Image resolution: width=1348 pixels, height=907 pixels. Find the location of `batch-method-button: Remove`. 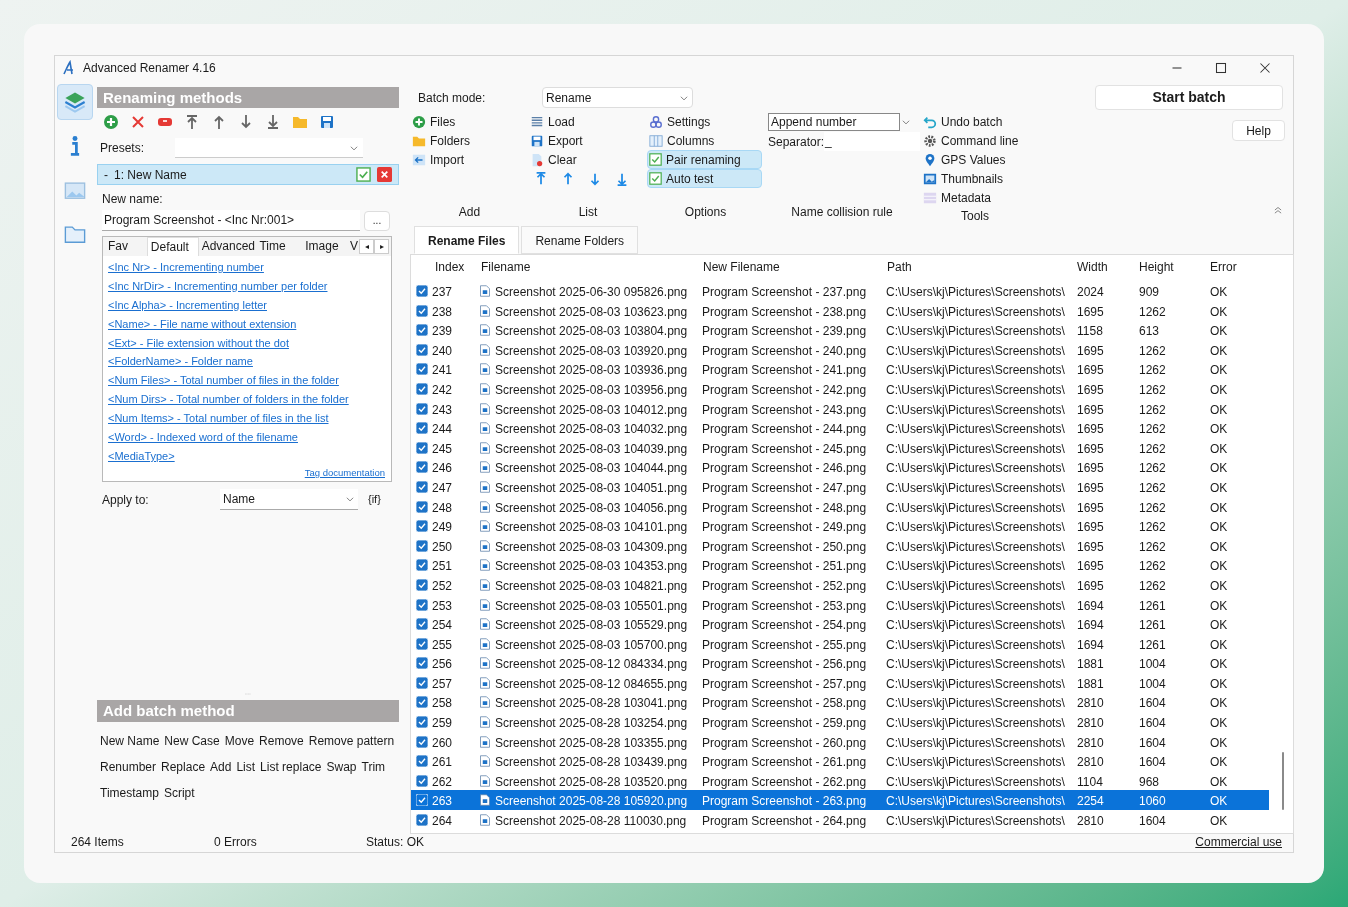

batch-method-button: Remove is located at coordinates (281, 741).